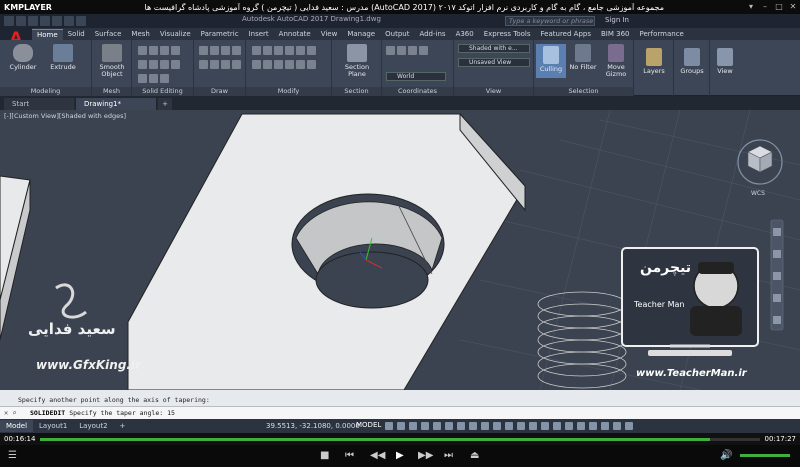 The width and height of the screenshot is (800, 467). What do you see at coordinates (389, 426) in the screenshot?
I see `grid-toggle-icon` at bounding box center [389, 426].